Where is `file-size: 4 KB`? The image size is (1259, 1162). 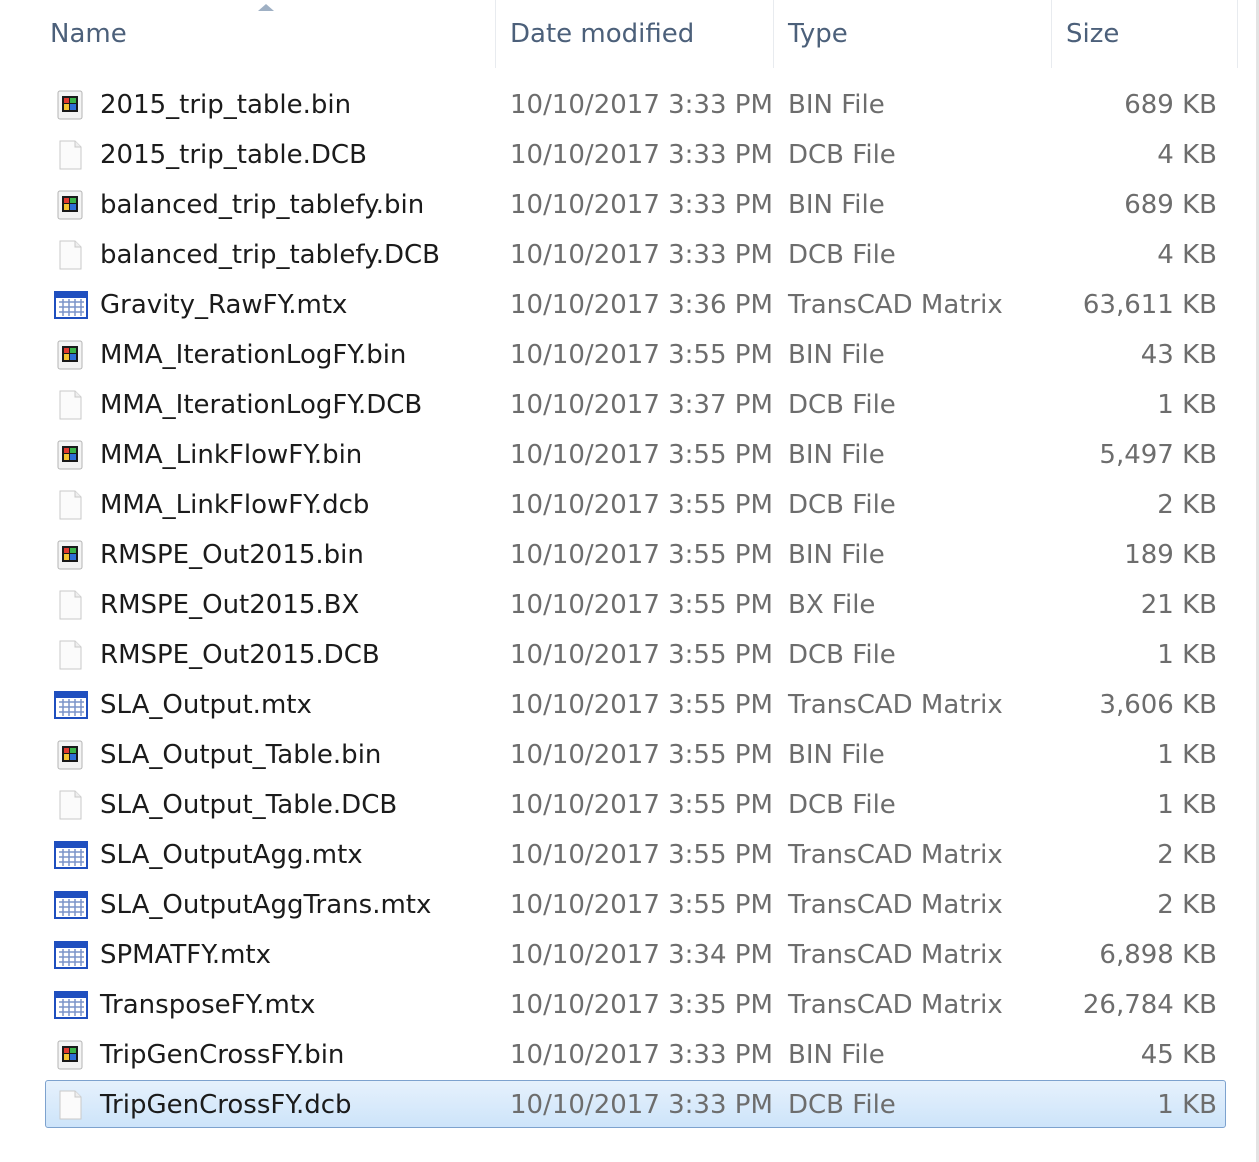
file-size: 4 KB is located at coordinates (1187, 255).